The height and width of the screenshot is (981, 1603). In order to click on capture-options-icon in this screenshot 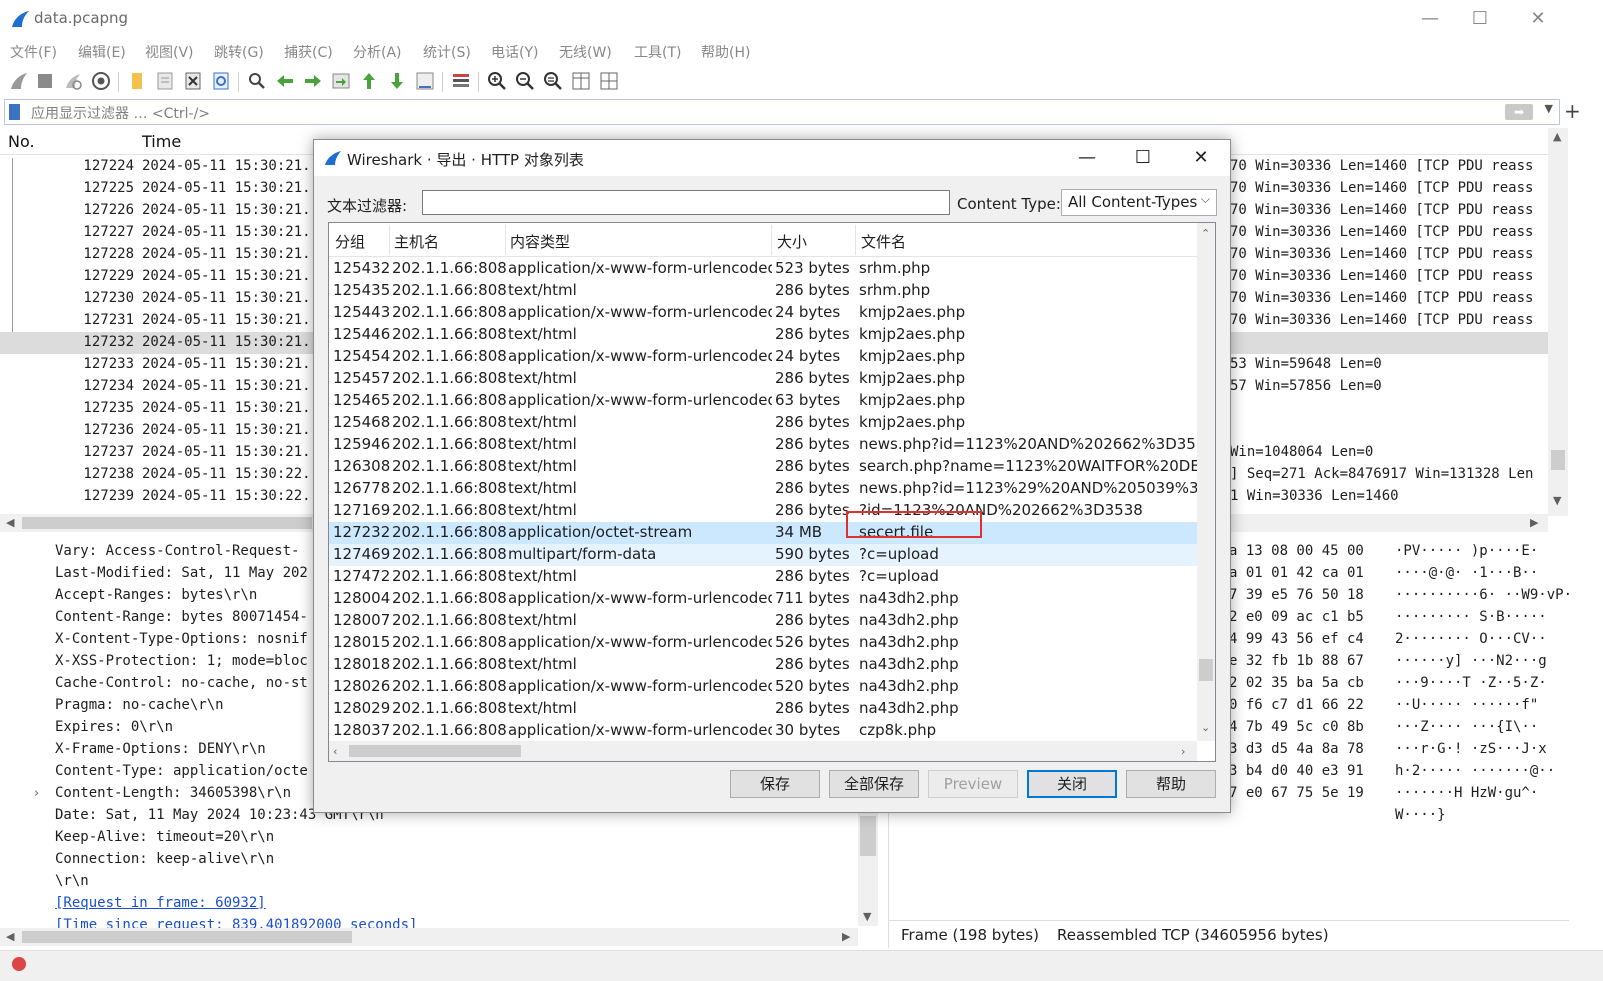, I will do `click(101, 81)`.